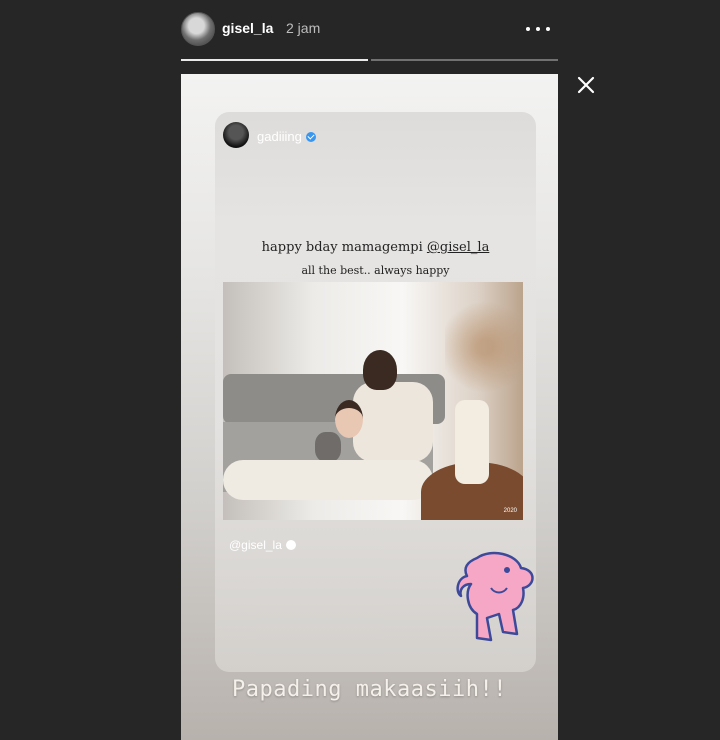 The width and height of the screenshot is (720, 740). I want to click on post-caption-text: happy bday mamagempi, so click(344, 247).